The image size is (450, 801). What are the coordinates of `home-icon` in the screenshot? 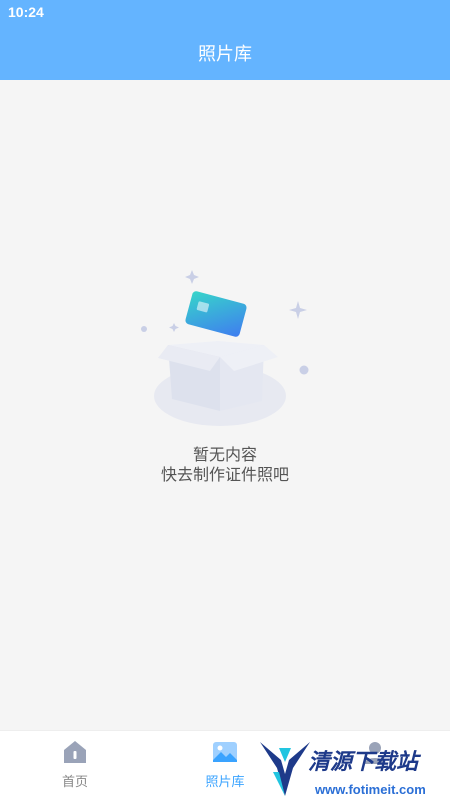 It's located at (75, 752).